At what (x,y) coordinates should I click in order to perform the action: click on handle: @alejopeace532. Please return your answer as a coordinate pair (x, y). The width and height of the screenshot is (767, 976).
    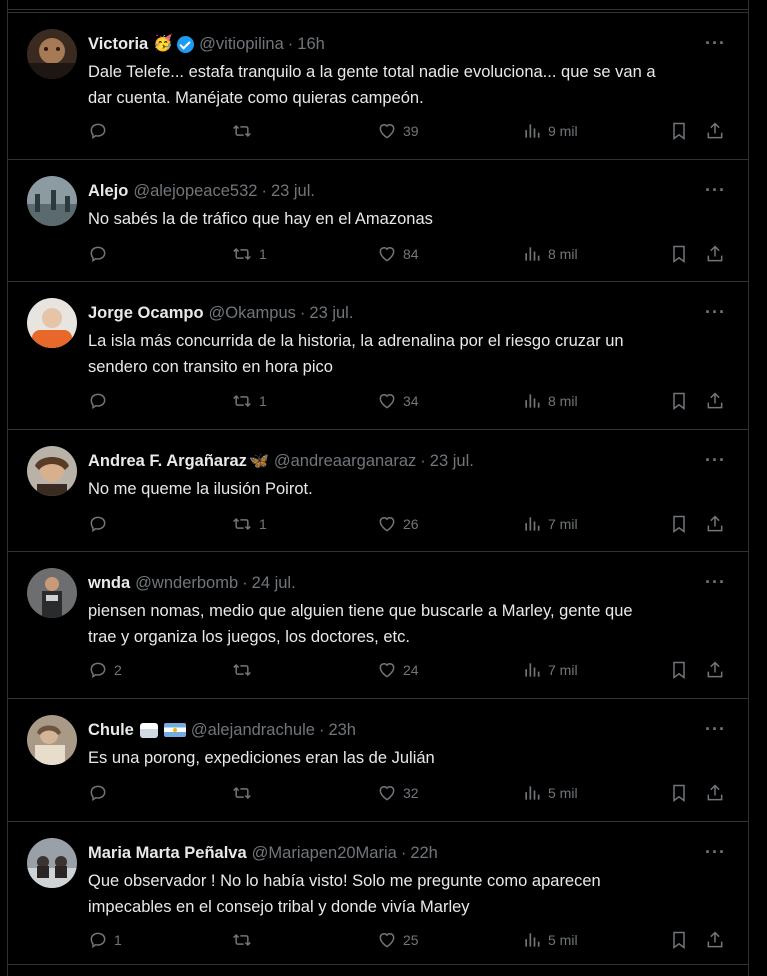
    Looking at the image, I should click on (195, 191).